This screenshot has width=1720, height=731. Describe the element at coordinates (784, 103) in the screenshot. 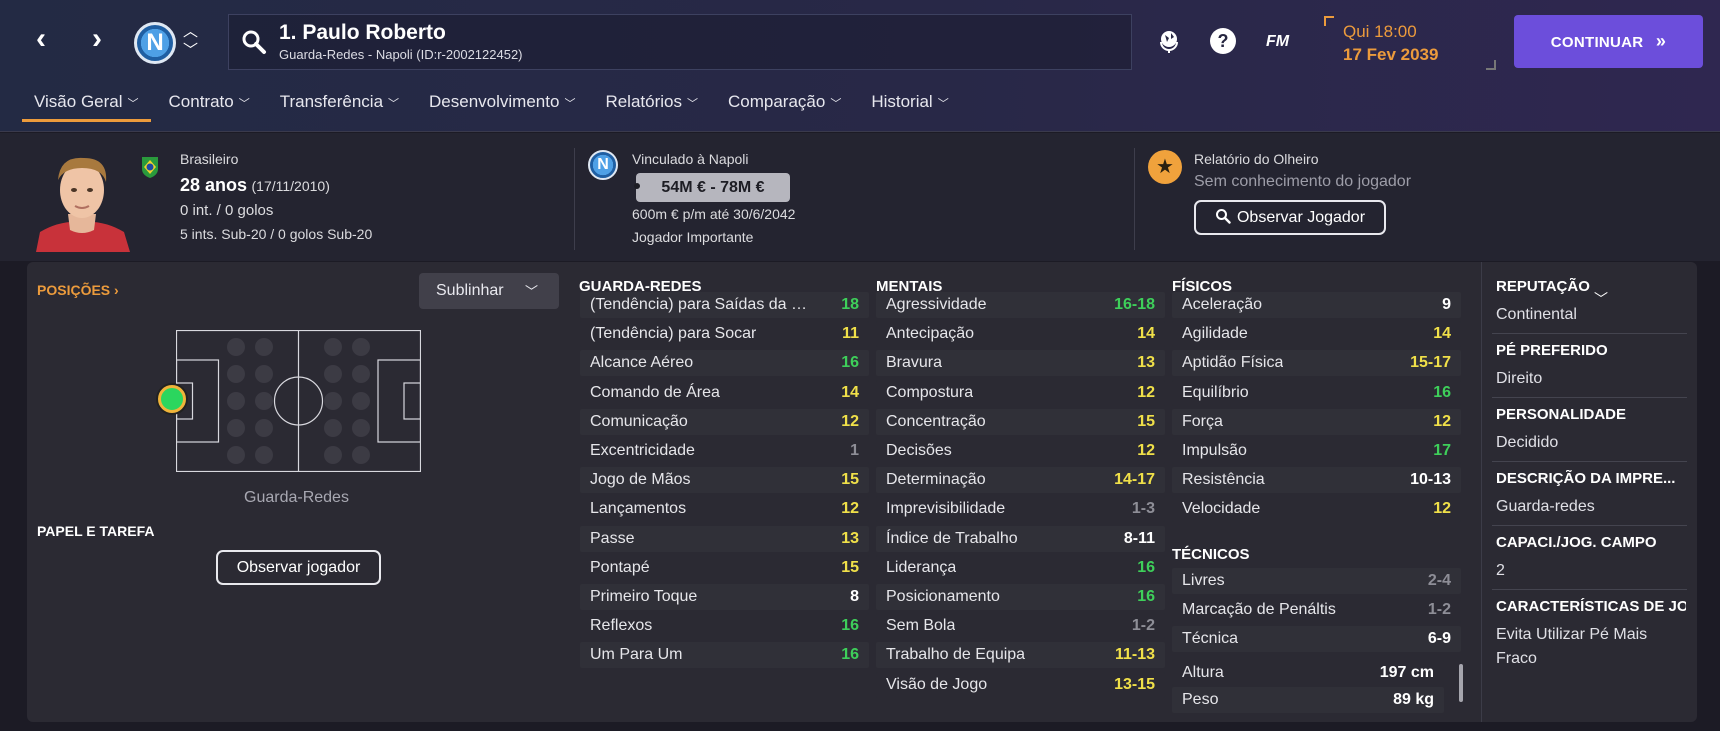

I see `tab-comparacao: Comparação ﹀` at that location.